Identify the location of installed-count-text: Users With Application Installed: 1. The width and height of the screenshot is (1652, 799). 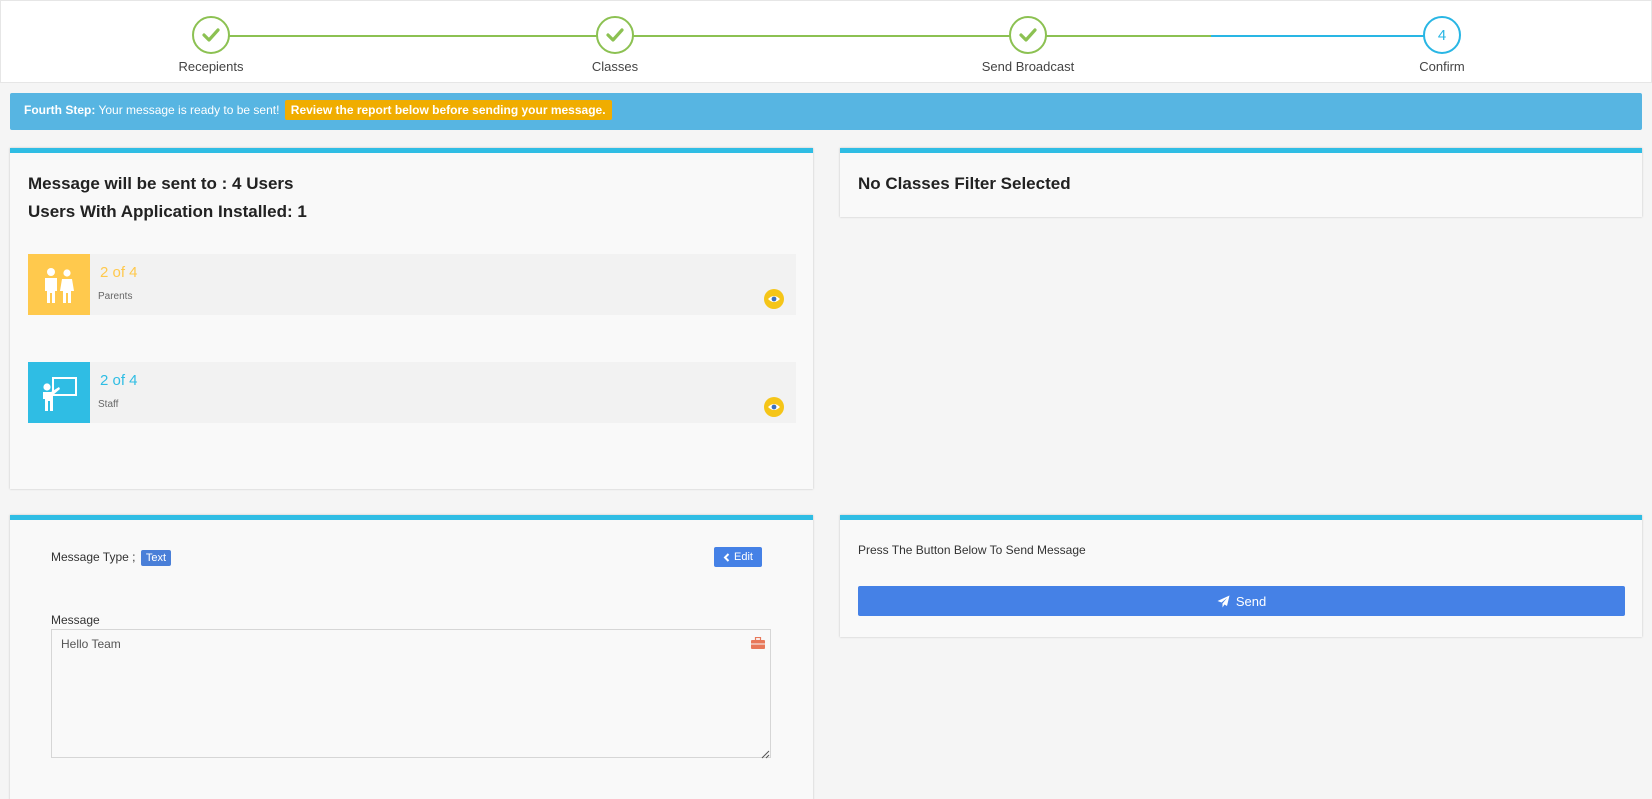
(167, 211).